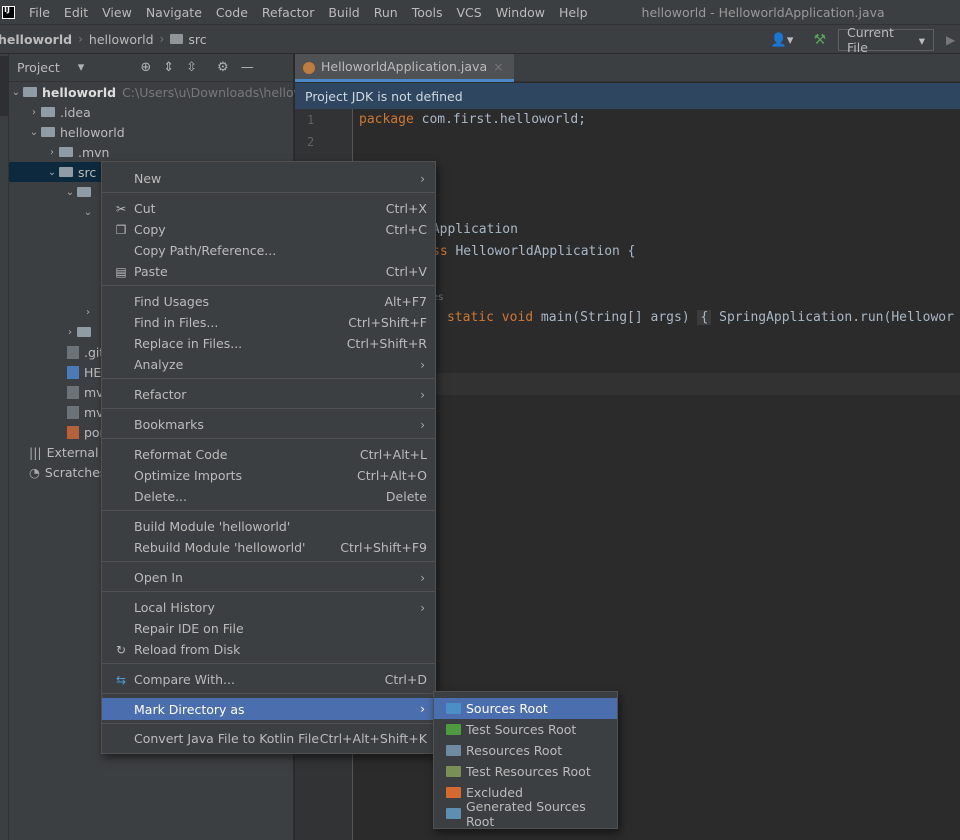  What do you see at coordinates (268, 364) in the screenshot?
I see `menu-item-analyze: Analyze ›` at bounding box center [268, 364].